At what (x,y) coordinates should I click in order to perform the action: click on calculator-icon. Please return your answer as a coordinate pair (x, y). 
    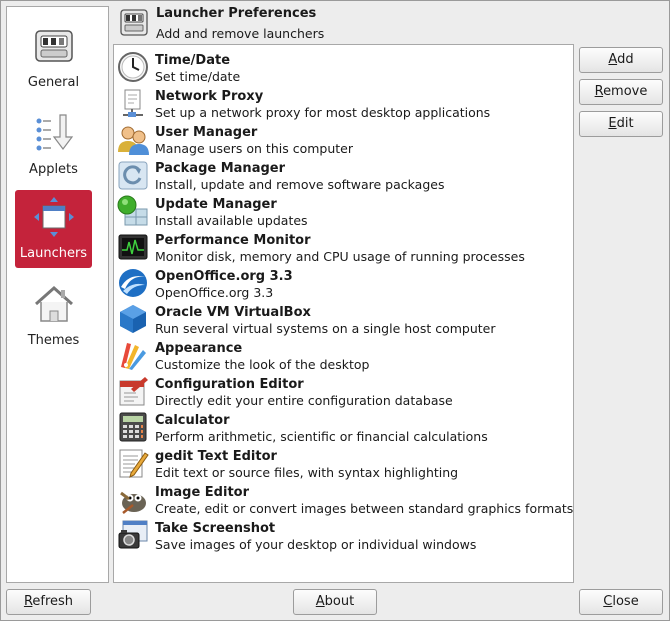
    Looking at the image, I should click on (133, 427).